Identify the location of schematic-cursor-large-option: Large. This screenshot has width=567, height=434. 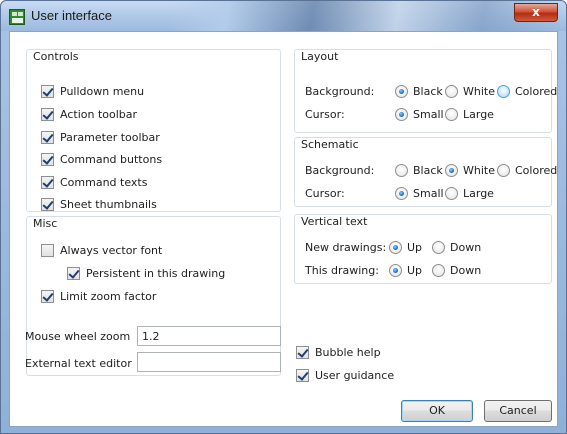
(469, 193).